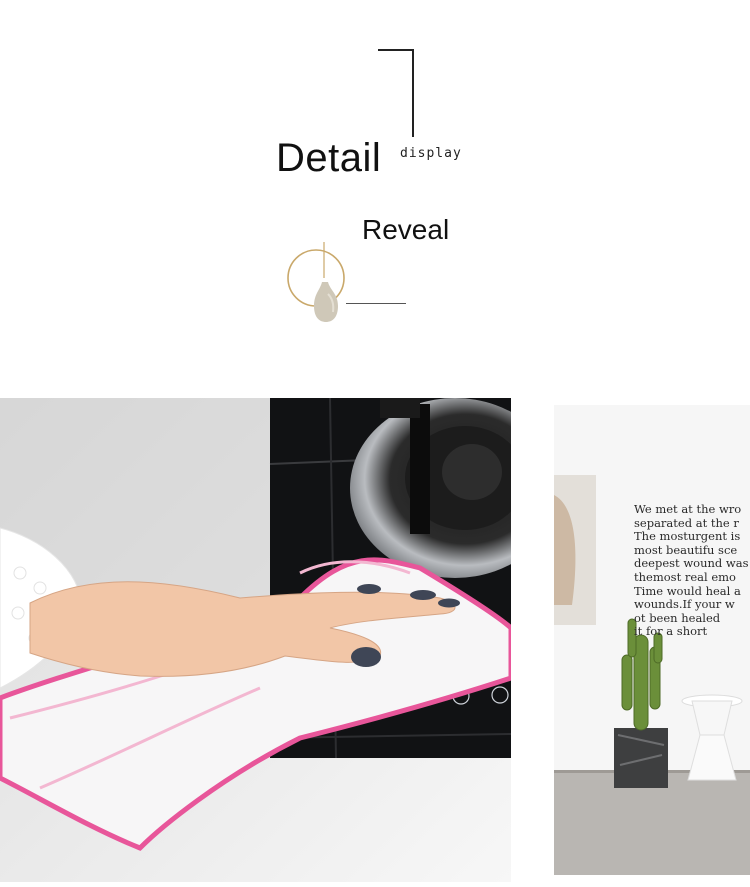 The image size is (750, 887). Describe the element at coordinates (329, 158) in the screenshot. I see `title-detail: Detail` at that location.